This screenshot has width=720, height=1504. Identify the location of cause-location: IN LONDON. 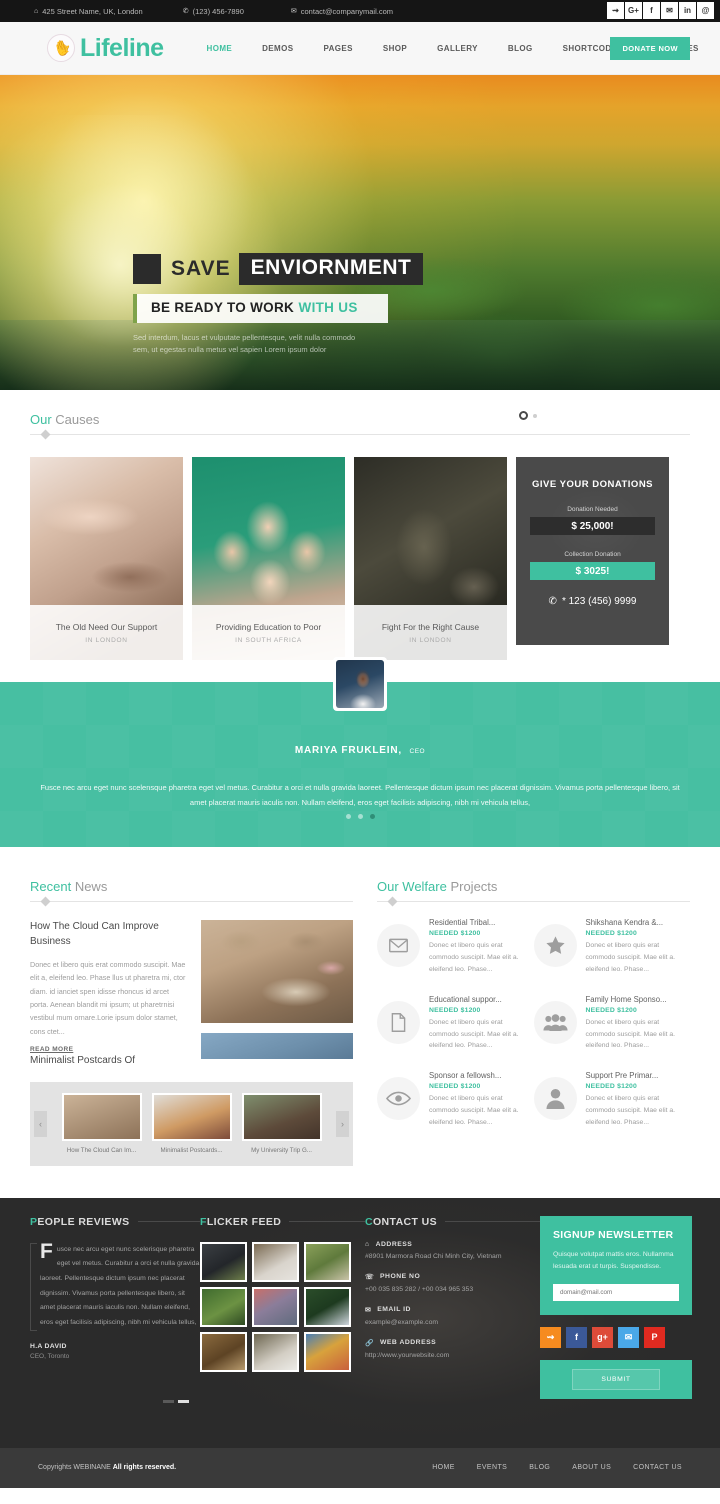
(106, 640).